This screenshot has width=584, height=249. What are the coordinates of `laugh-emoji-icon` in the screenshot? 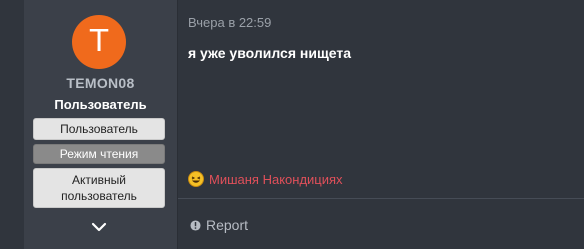 It's located at (196, 179).